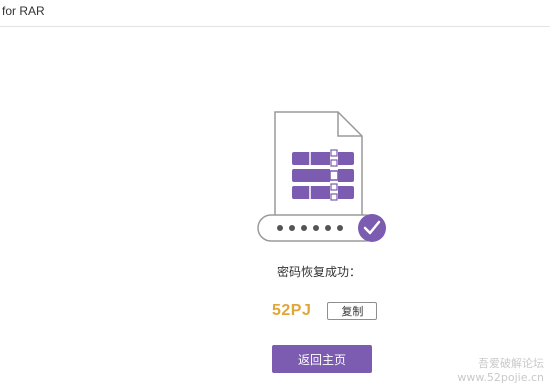 The height and width of the screenshot is (387, 550). I want to click on archive-file-illustration, so click(321, 176).